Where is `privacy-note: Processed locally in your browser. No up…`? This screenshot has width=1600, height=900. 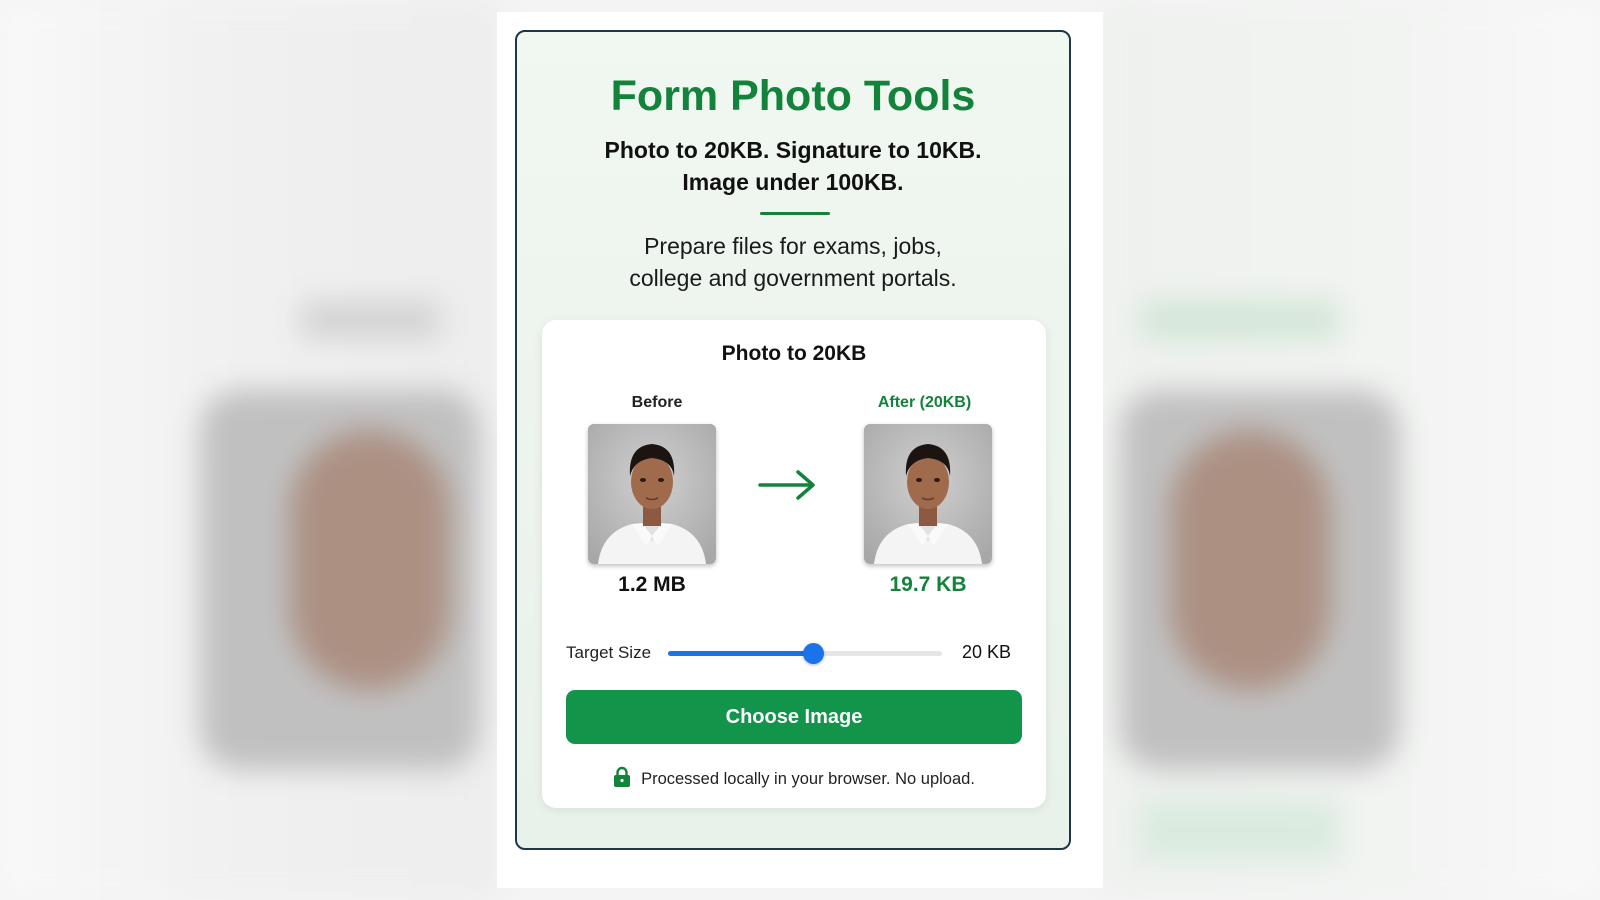
privacy-note: Processed locally in your browser. No up… is located at coordinates (794, 777).